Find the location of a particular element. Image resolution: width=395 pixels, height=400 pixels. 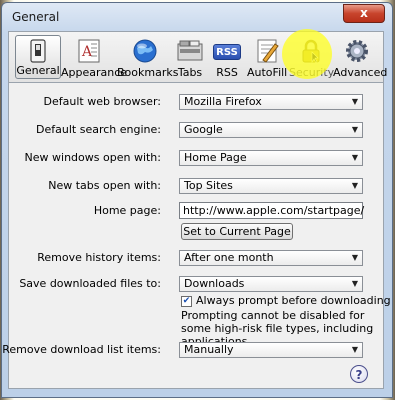

tab-label: General is located at coordinates (38, 70).